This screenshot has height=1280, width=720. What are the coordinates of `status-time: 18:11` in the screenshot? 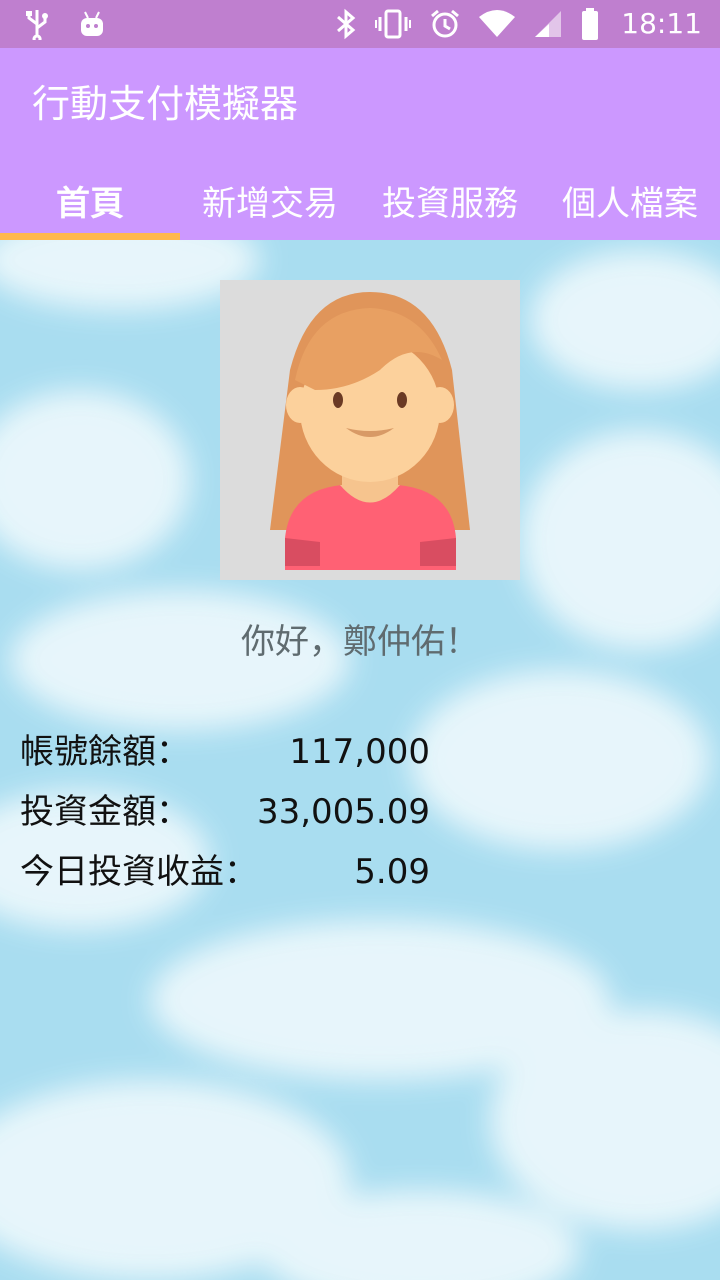 It's located at (661, 23).